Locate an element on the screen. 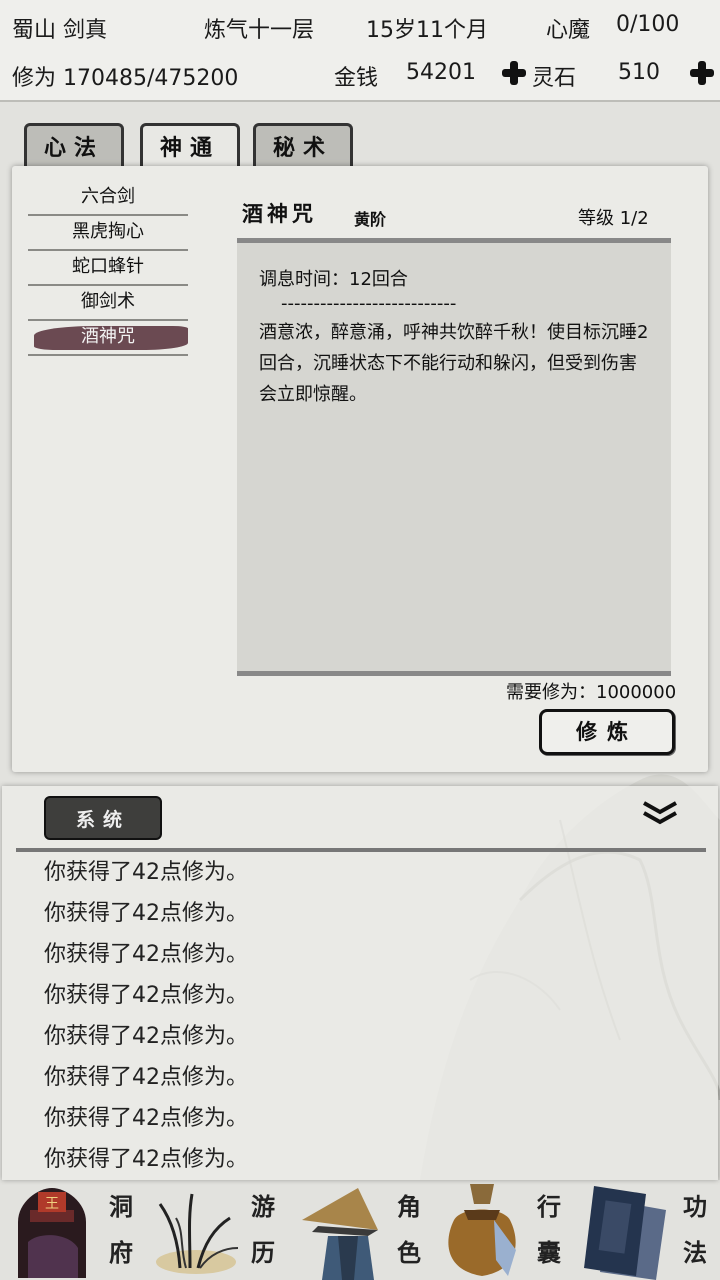 The image size is (720, 1280). sect-name: 蜀山 剑真 is located at coordinates (59, 30).